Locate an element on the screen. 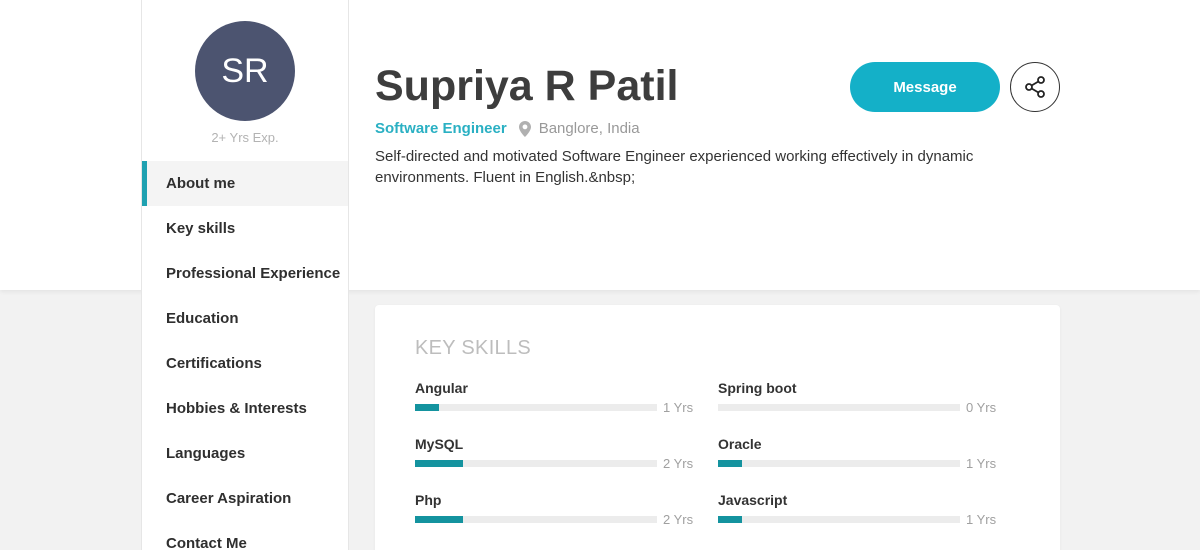 The image size is (1200, 550). sidebar-item-contact-me: Contact Me is located at coordinates (245, 535).